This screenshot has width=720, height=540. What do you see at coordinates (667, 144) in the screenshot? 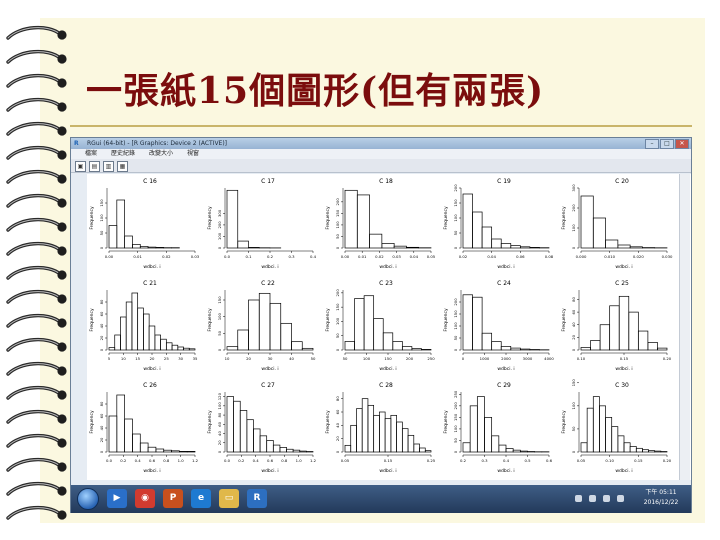
I see `maximize-button: □` at bounding box center [667, 144].